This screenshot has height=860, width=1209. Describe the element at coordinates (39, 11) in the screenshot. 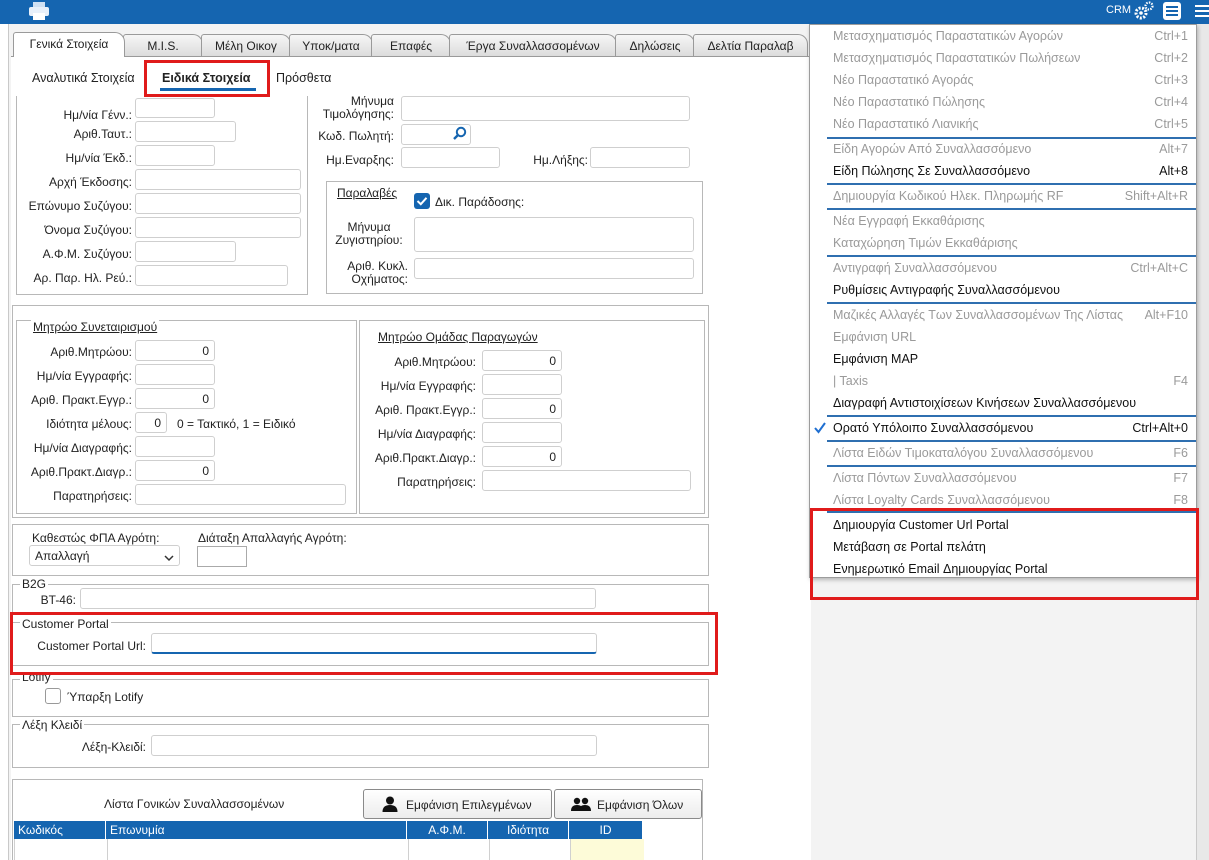

I see `printer-icon` at that location.